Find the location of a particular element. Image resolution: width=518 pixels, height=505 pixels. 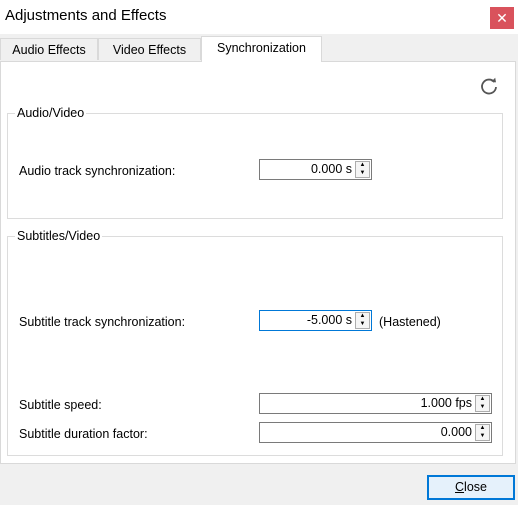

subtitle-duration-value: 0.000 is located at coordinates (456, 432).